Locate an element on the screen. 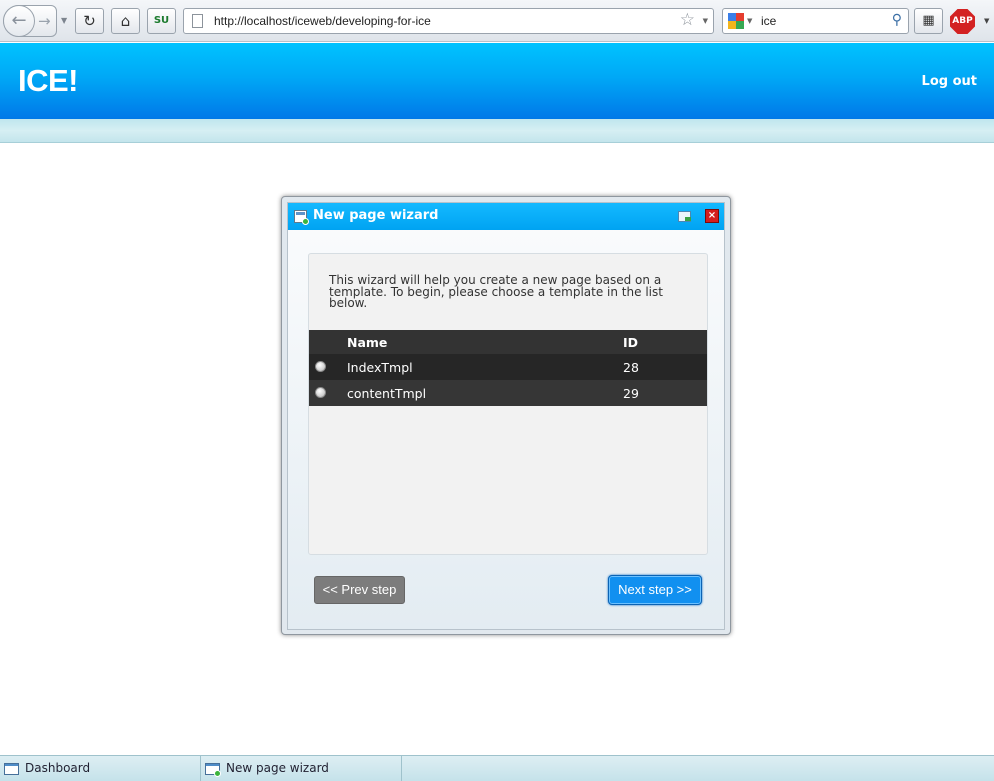 This screenshot has height=781, width=994. wizard-title: New page wizard is located at coordinates (376, 215).